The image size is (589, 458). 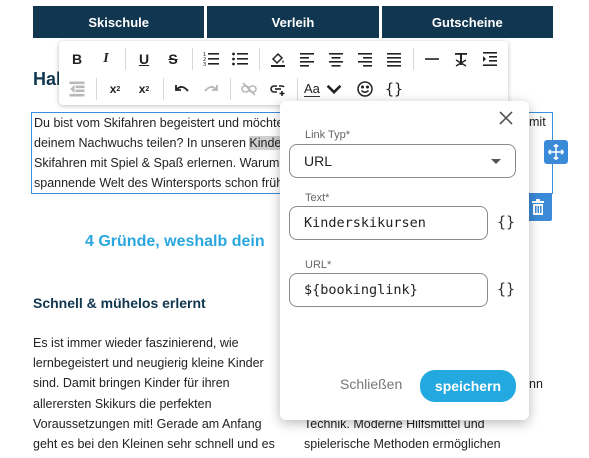 I want to click on move-handle-icon, so click(x=556, y=152).